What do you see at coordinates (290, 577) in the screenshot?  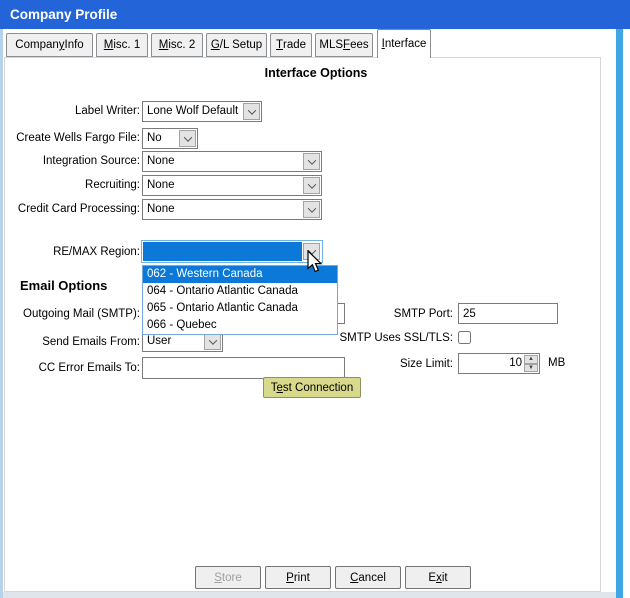 I see `button-label-mnemonic: P` at bounding box center [290, 577].